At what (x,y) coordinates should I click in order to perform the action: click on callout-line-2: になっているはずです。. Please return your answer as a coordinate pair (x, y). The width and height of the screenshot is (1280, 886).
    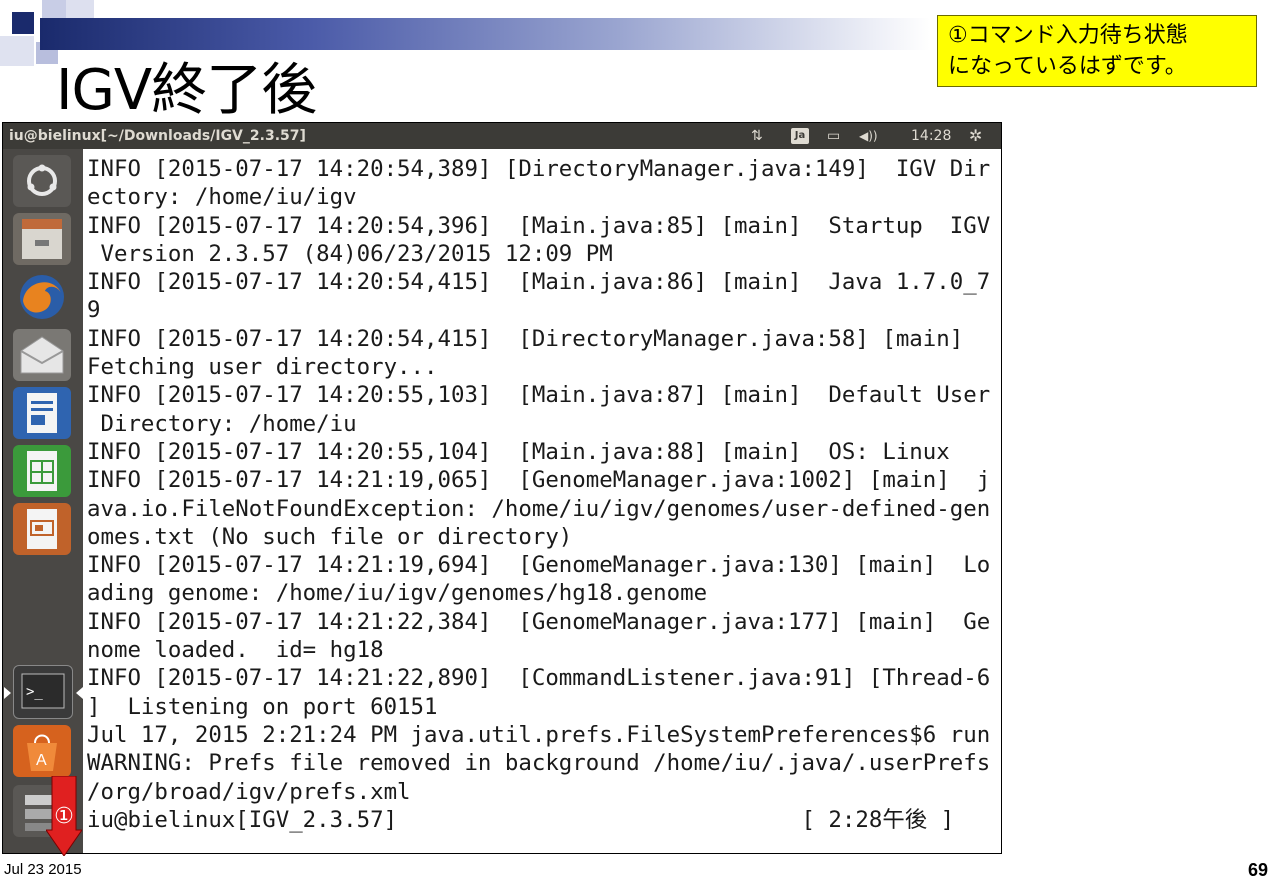
    Looking at the image, I should click on (1067, 66).